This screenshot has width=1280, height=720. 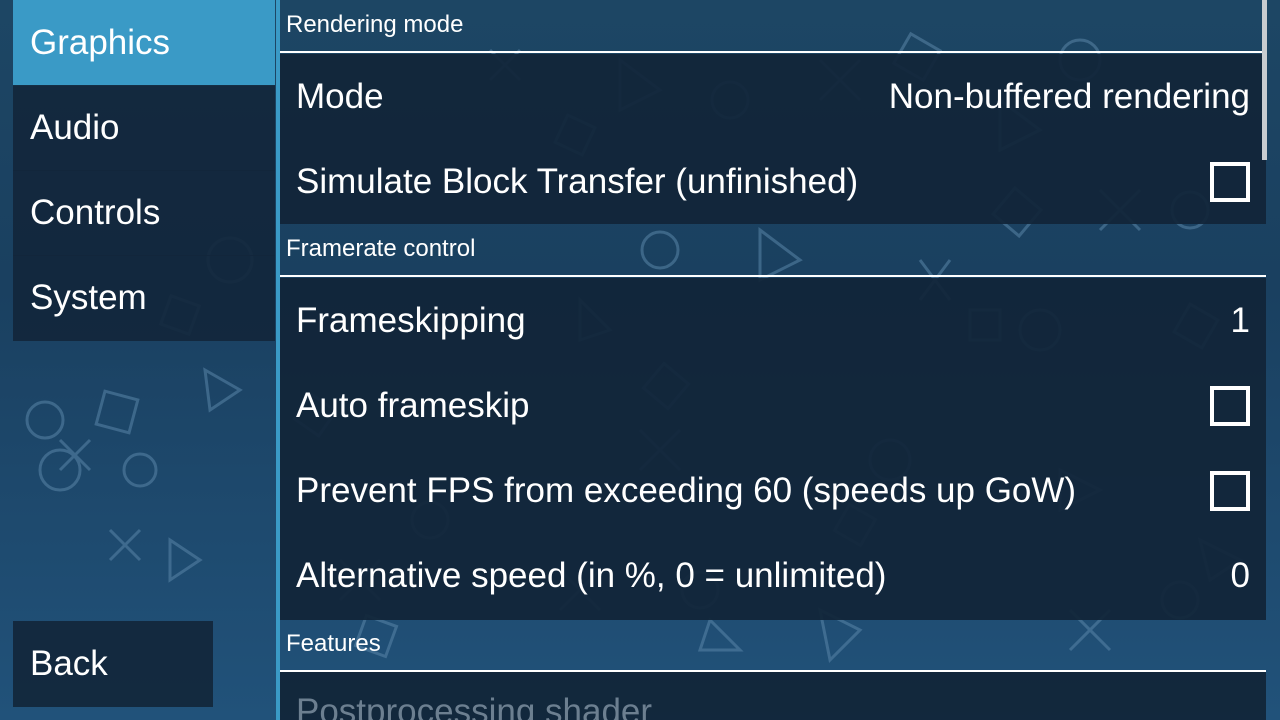 I want to click on setting-value-frameskipping: 1, so click(x=1240, y=320).